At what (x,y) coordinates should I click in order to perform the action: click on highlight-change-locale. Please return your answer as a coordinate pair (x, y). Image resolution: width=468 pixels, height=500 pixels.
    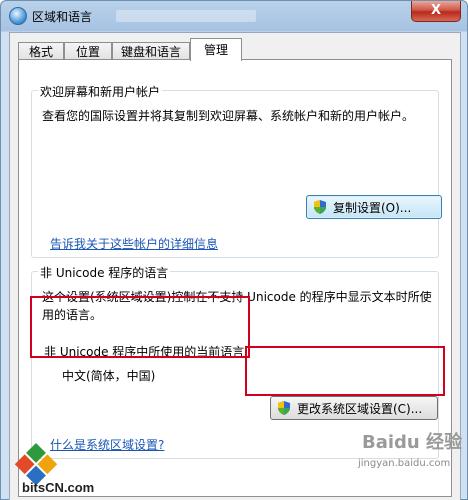
    Looking at the image, I should click on (345, 371).